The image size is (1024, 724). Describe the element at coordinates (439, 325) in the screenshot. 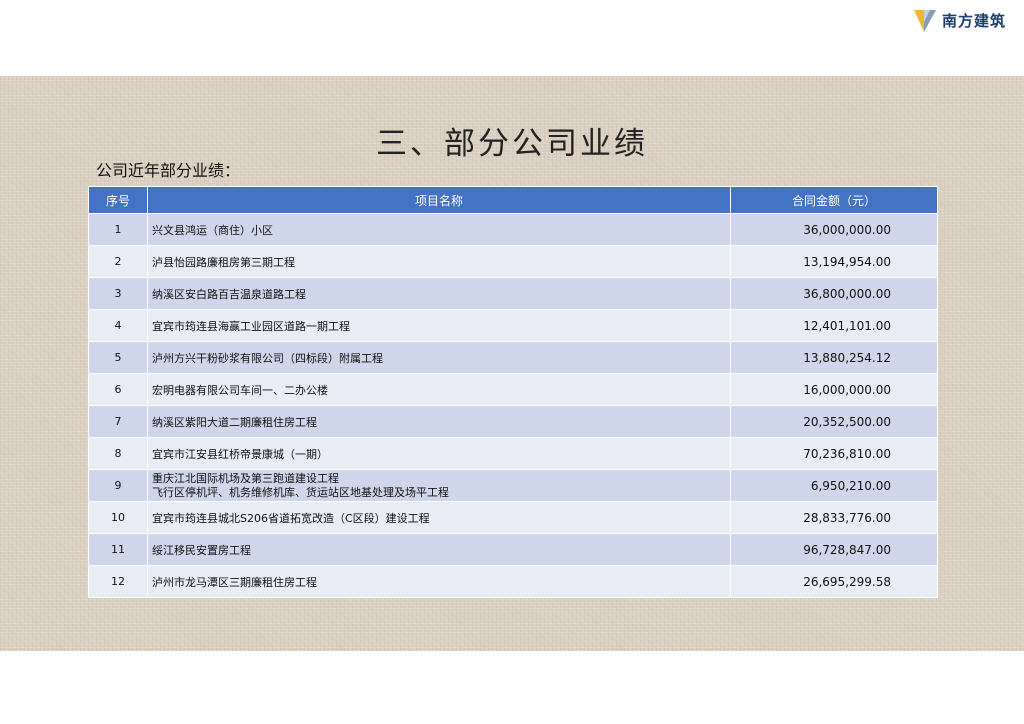

I see `project-name: 宜宾市筠连县海赢工业园区道路一期工程` at that location.